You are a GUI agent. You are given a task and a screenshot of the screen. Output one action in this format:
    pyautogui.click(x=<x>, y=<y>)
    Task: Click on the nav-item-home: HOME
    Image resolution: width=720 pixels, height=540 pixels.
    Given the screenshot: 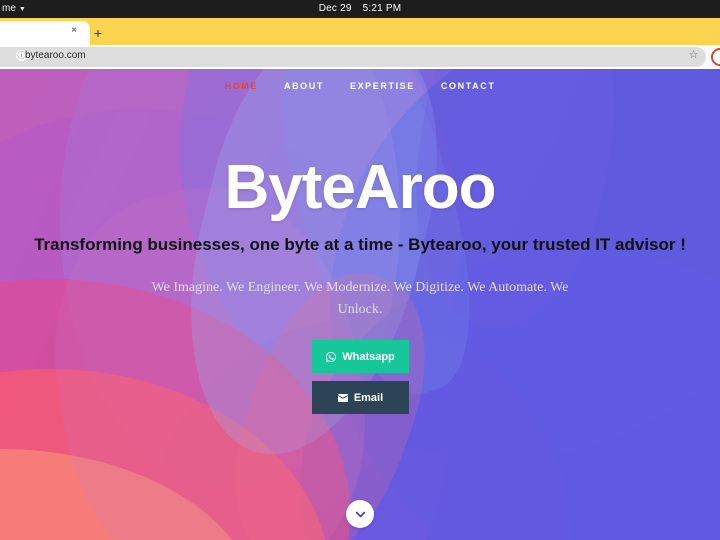 What is the action you would take?
    pyautogui.click(x=241, y=86)
    